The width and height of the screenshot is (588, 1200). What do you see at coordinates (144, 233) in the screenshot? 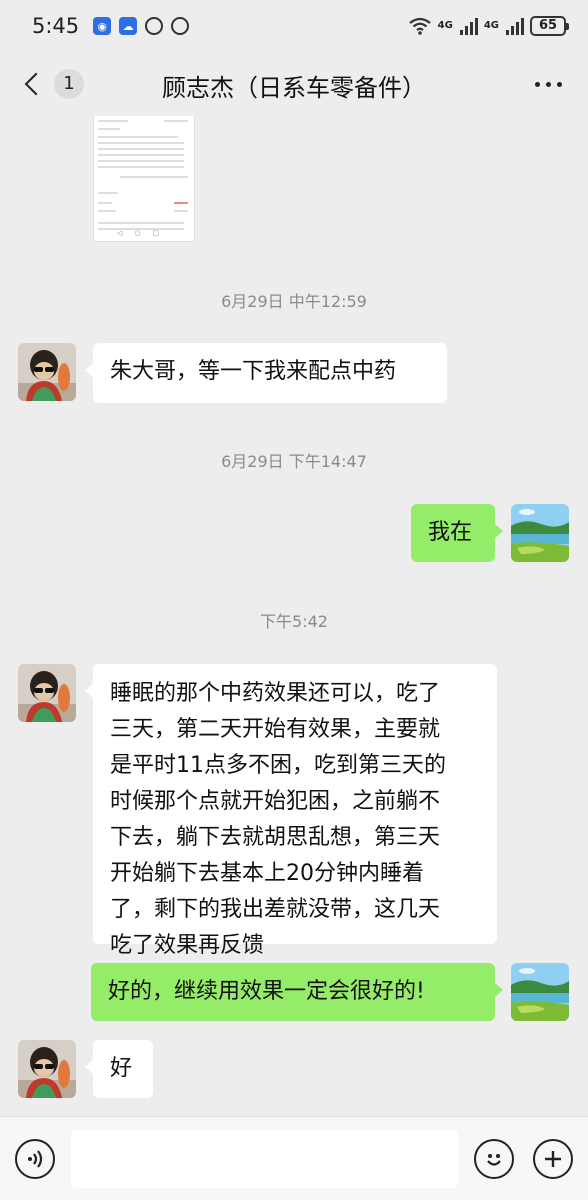
I see `receipt-nav-bar: ◁○▢` at bounding box center [144, 233].